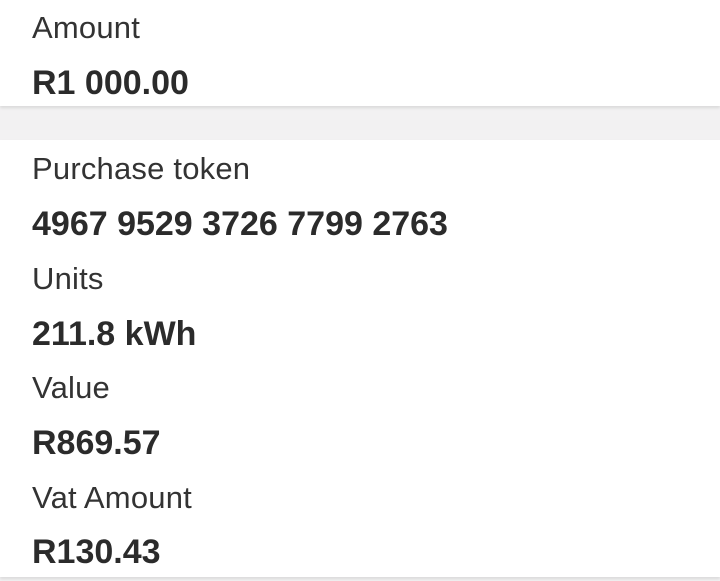 The image size is (720, 581). Describe the element at coordinates (141, 168) in the screenshot. I see `purchase-token-label: Purchase token` at that location.